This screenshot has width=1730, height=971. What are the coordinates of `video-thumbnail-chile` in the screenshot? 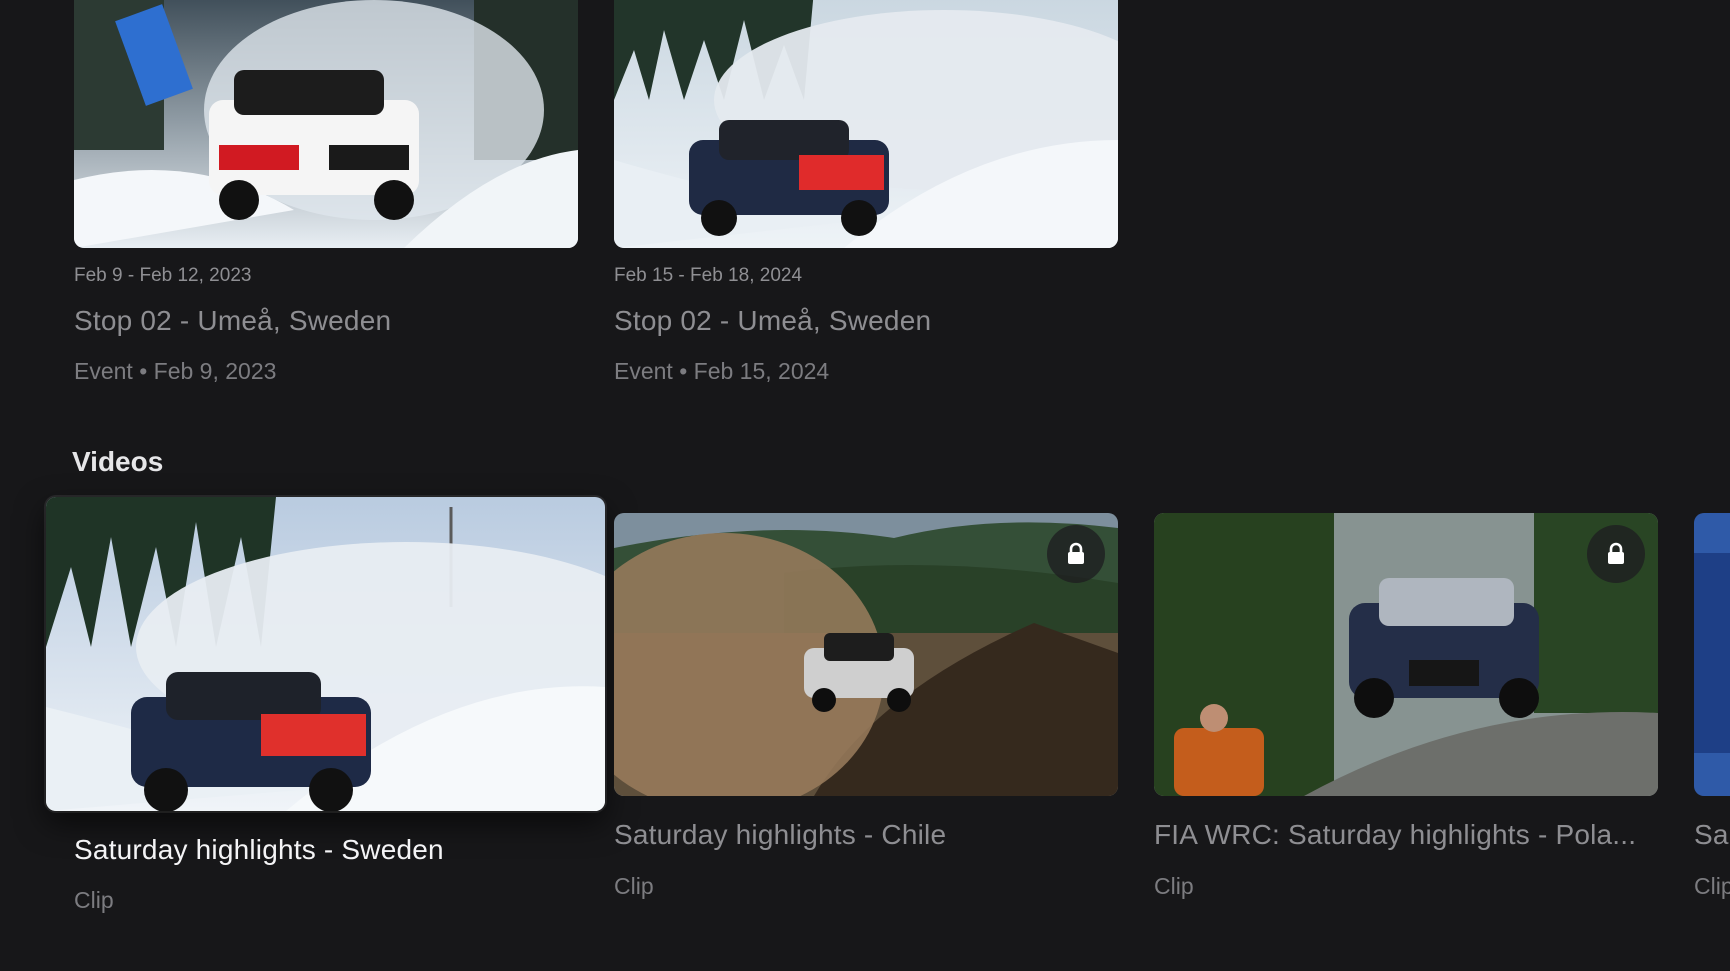 It's located at (866, 654).